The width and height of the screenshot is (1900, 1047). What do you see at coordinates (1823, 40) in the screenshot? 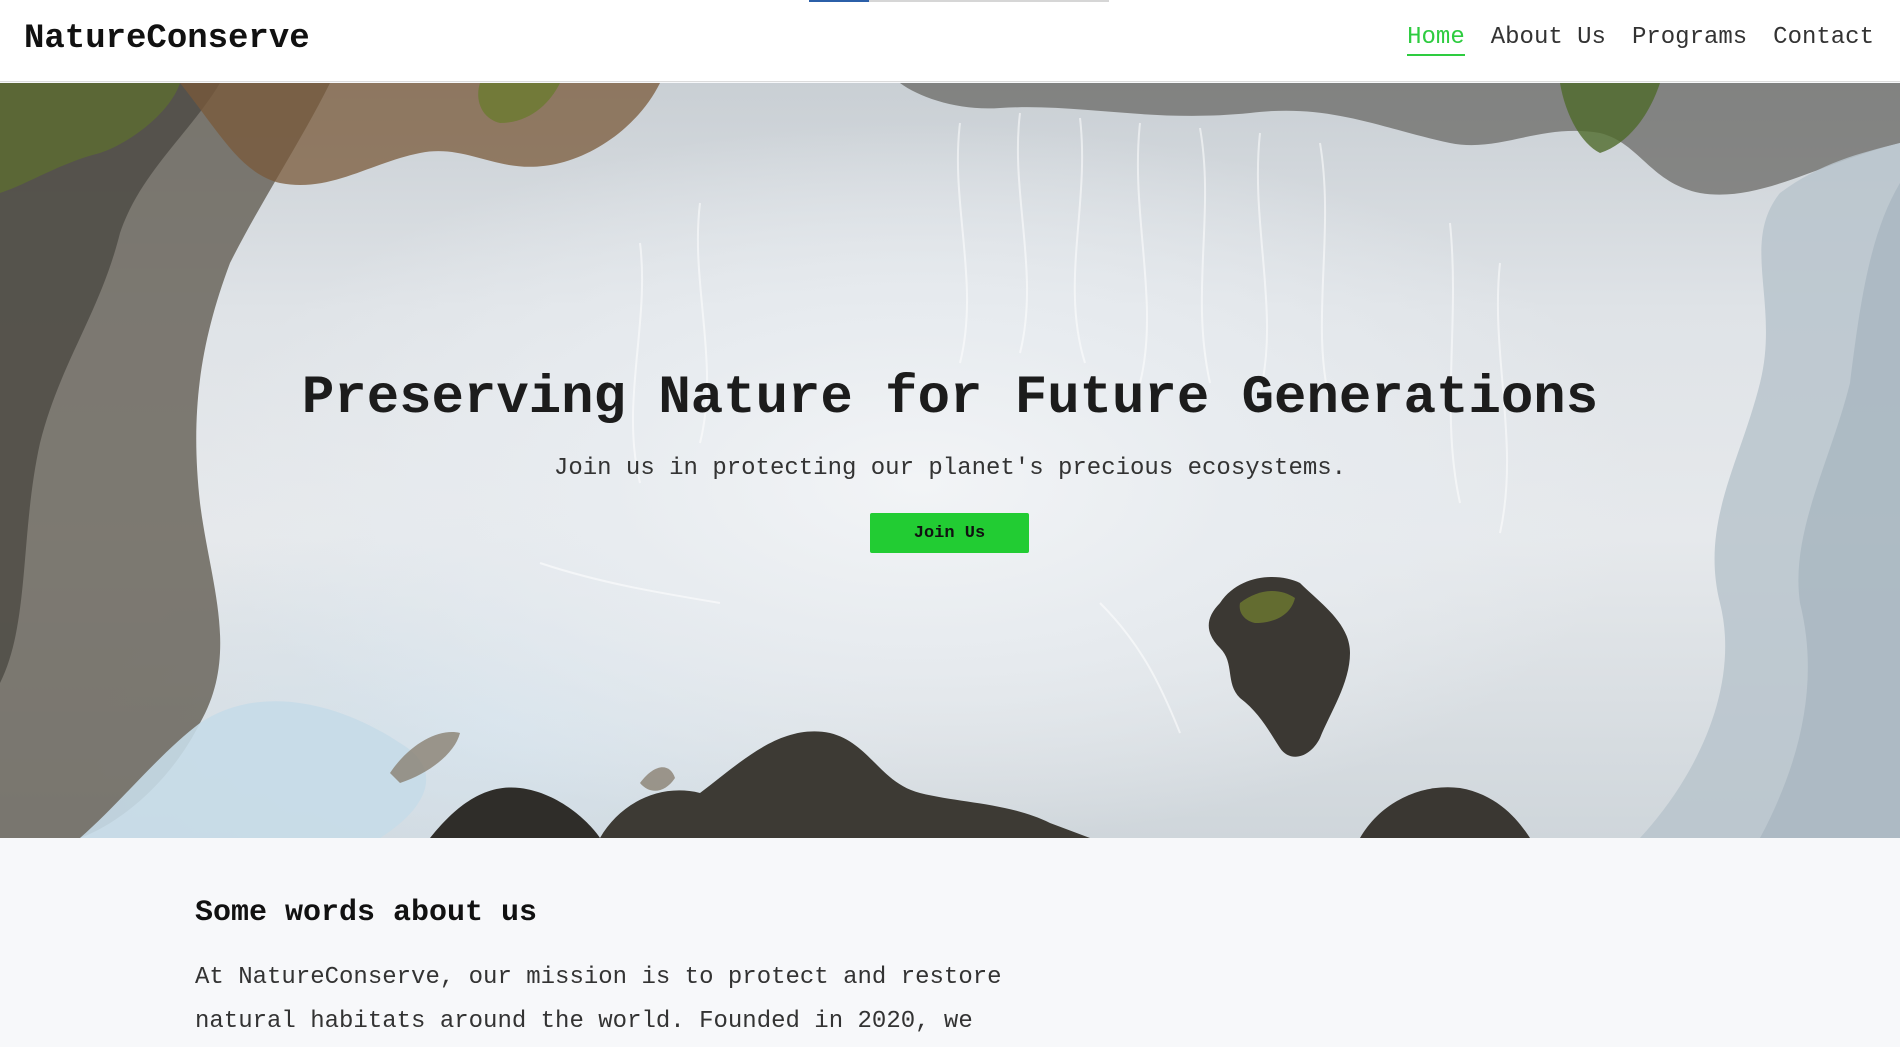
I see `nav-contact: Contact` at bounding box center [1823, 40].